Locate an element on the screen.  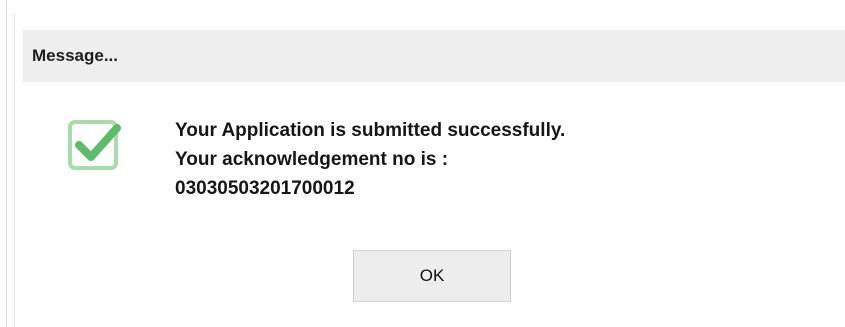
background-window-edge is located at coordinates (7, 163).